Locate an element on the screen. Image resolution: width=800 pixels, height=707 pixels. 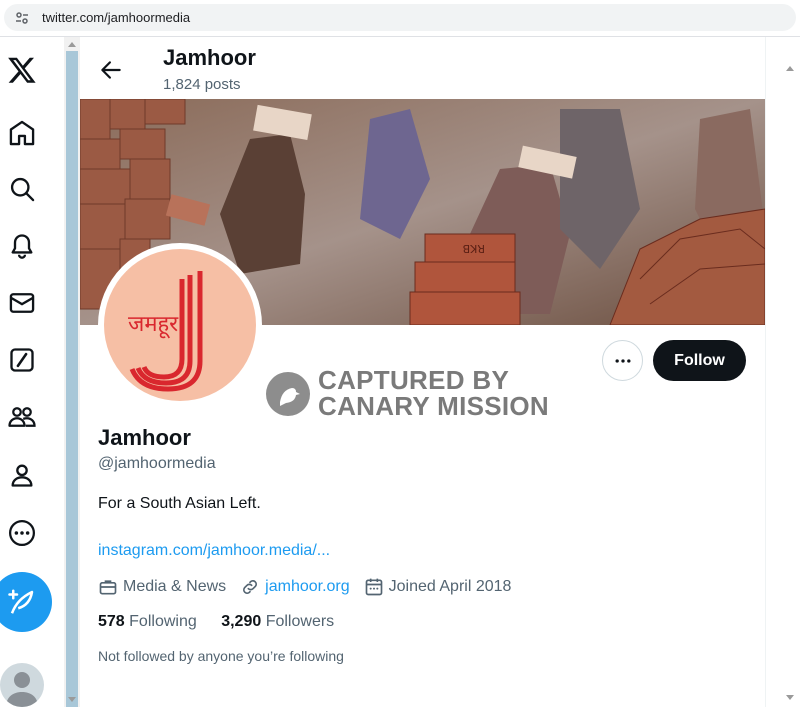
jamhoor-logo: जमहूर is located at coordinates (165, 331).